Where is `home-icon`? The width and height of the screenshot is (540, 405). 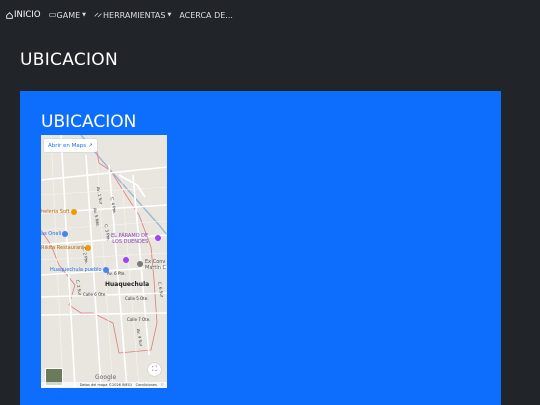
home-icon is located at coordinates (9, 15).